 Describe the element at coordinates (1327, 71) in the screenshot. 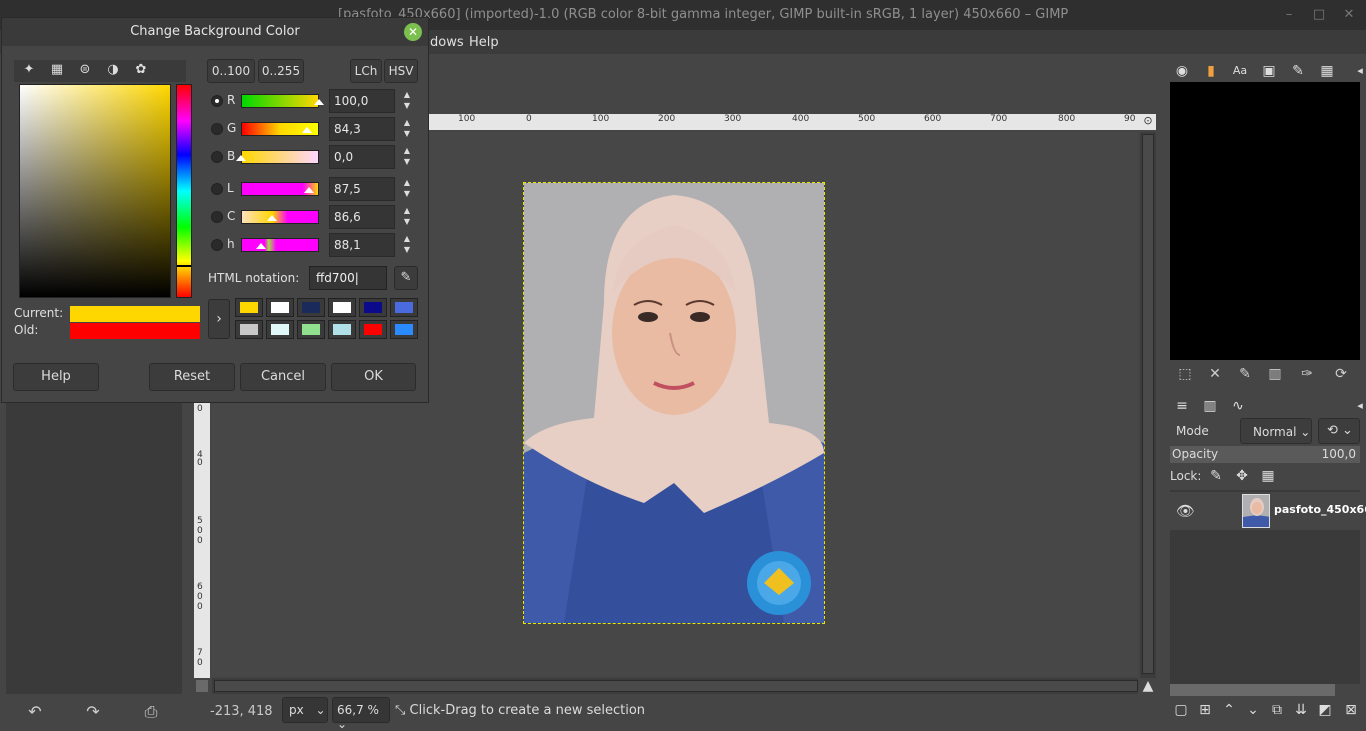

I see `gradient-tab-icon: ▦` at that location.